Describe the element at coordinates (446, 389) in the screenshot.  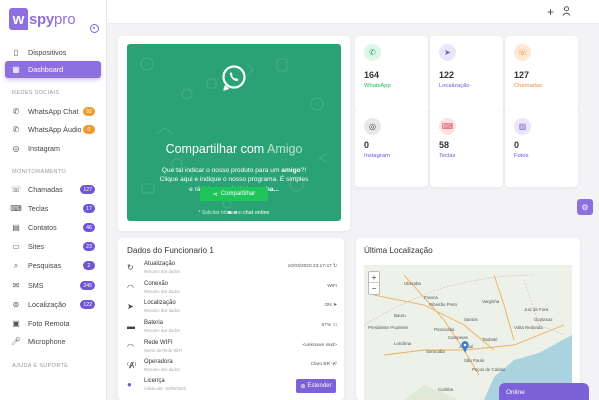
I see `map-label: Curitiba` at that location.